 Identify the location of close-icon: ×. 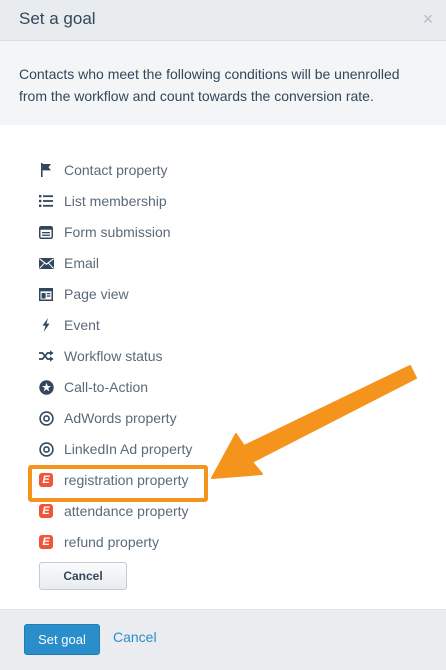
(428, 19).